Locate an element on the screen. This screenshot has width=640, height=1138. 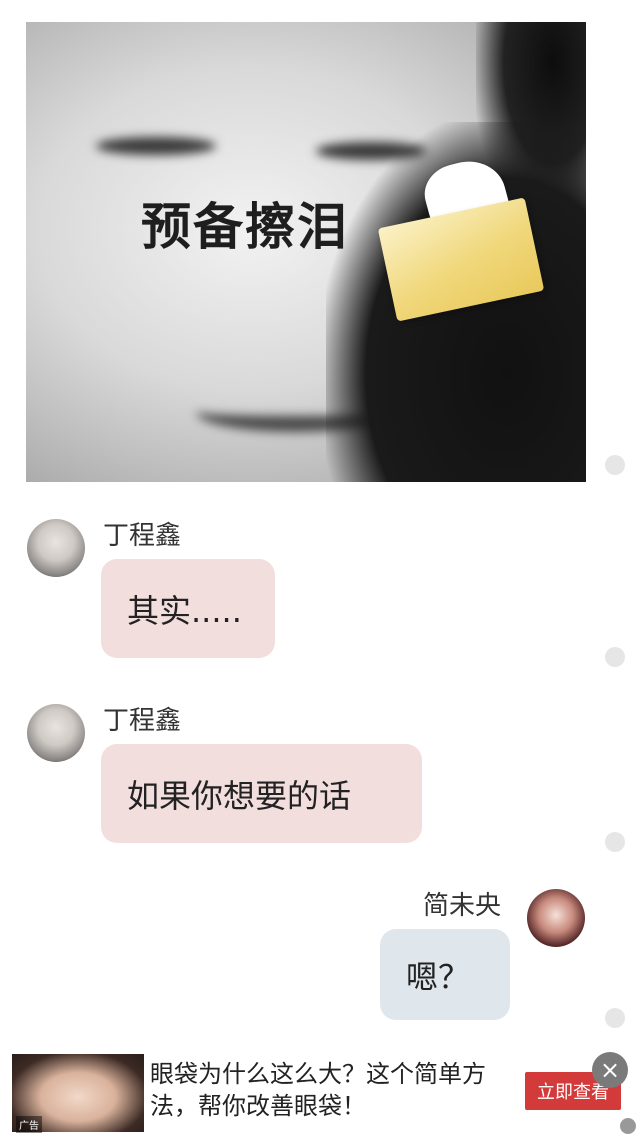
ad-banner: 广告 眼袋为什么这么大？这个简单方法，帮你改善眼袋！ 立即查看 is located at coordinates (320, 1090).